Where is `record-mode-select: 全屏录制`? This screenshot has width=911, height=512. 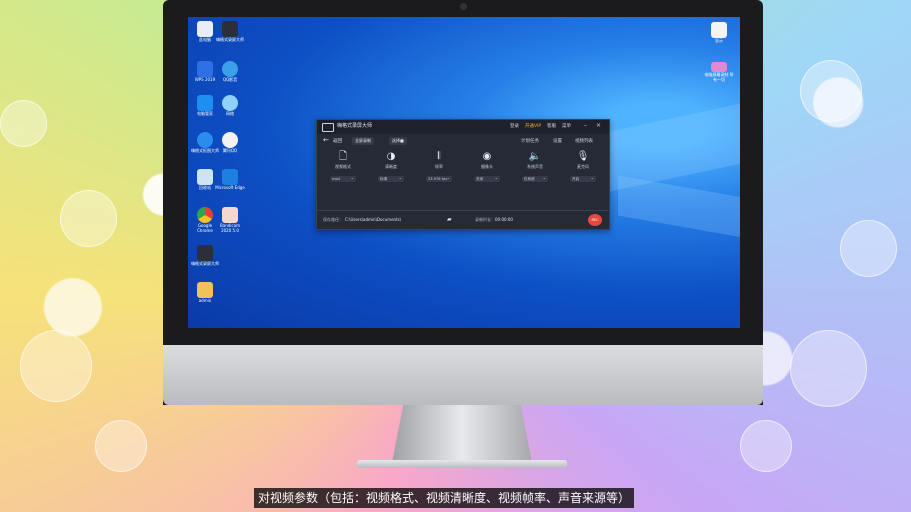 record-mode-select: 全屏录制 is located at coordinates (363, 141).